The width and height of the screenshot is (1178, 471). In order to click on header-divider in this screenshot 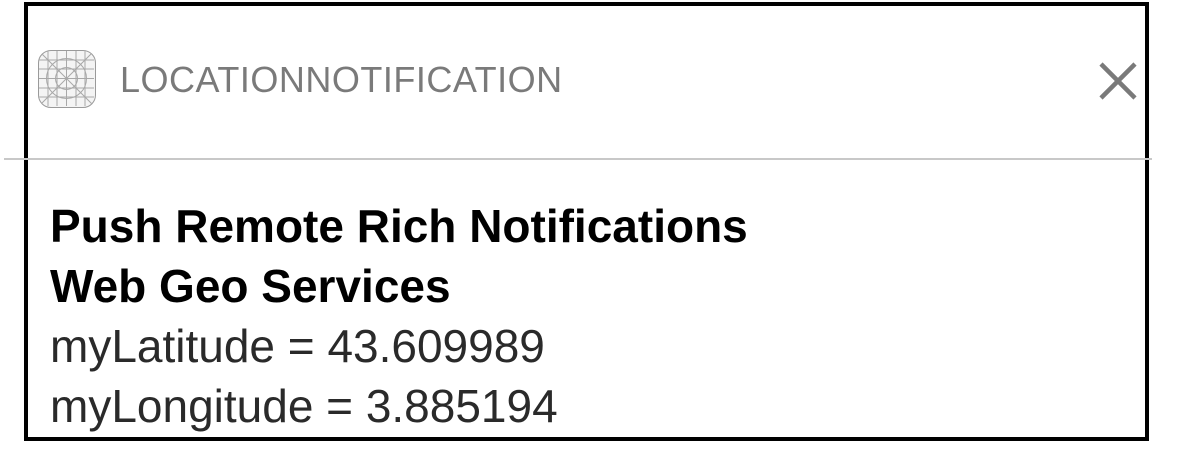, I will do `click(578, 159)`.